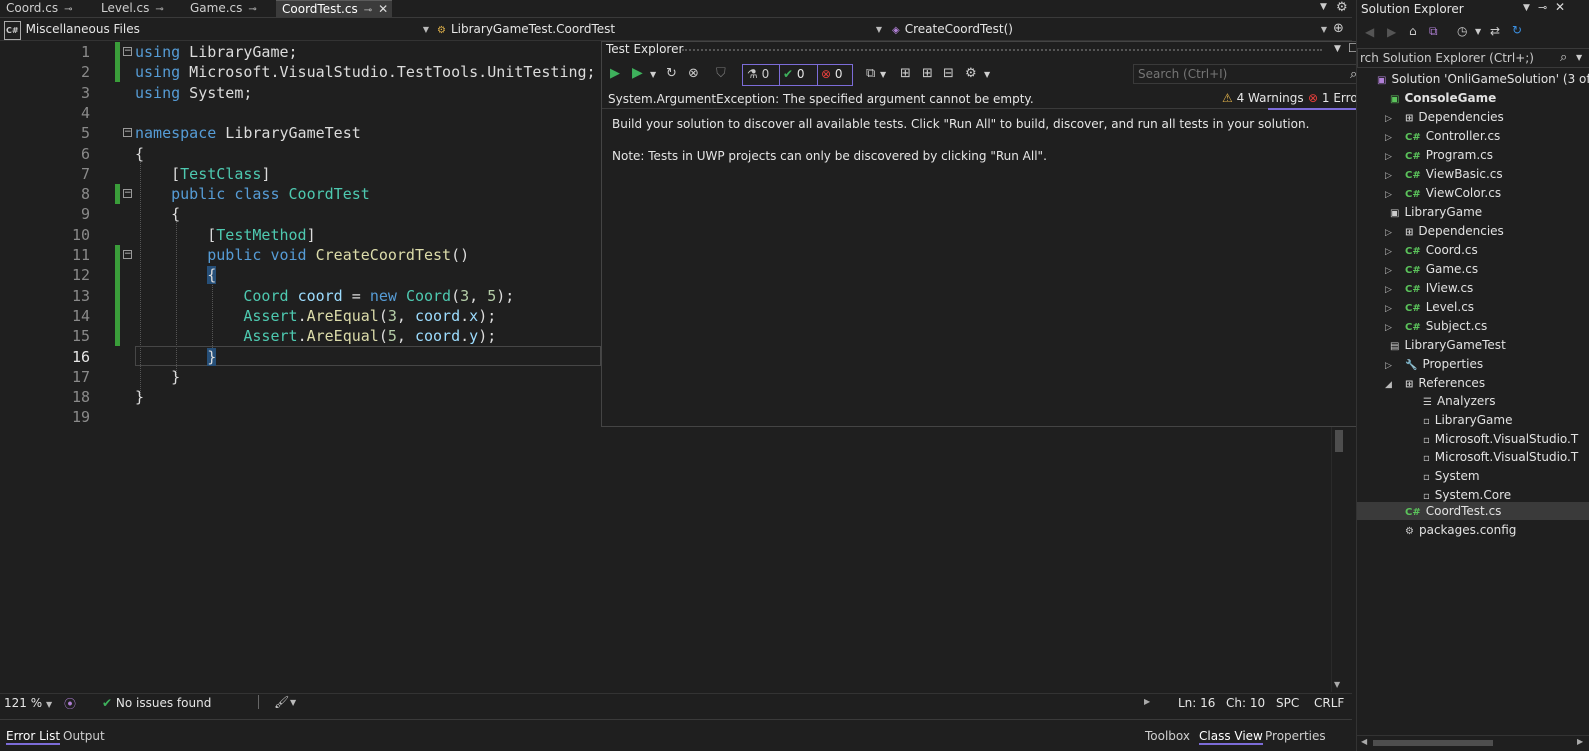 The image size is (1589, 751). What do you see at coordinates (1560, 7) in the screenshot?
I see `close-icon: ✕` at bounding box center [1560, 7].